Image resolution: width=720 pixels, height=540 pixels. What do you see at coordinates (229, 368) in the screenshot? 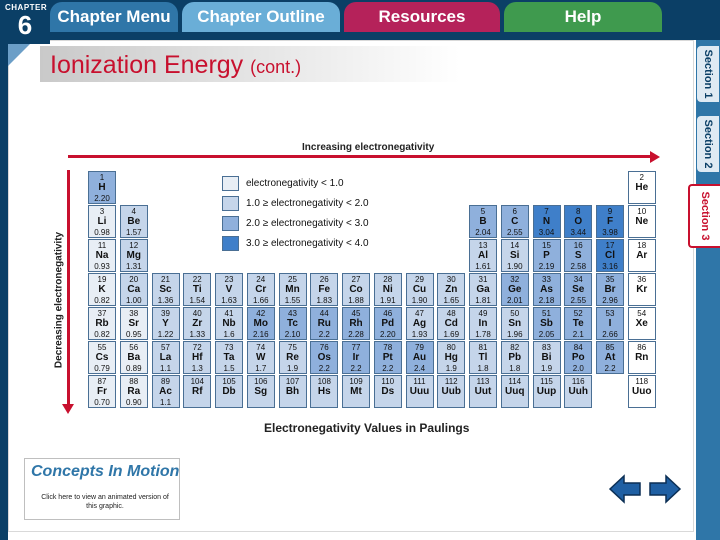
I see `electronegativity-value: 1.5` at bounding box center [229, 368].